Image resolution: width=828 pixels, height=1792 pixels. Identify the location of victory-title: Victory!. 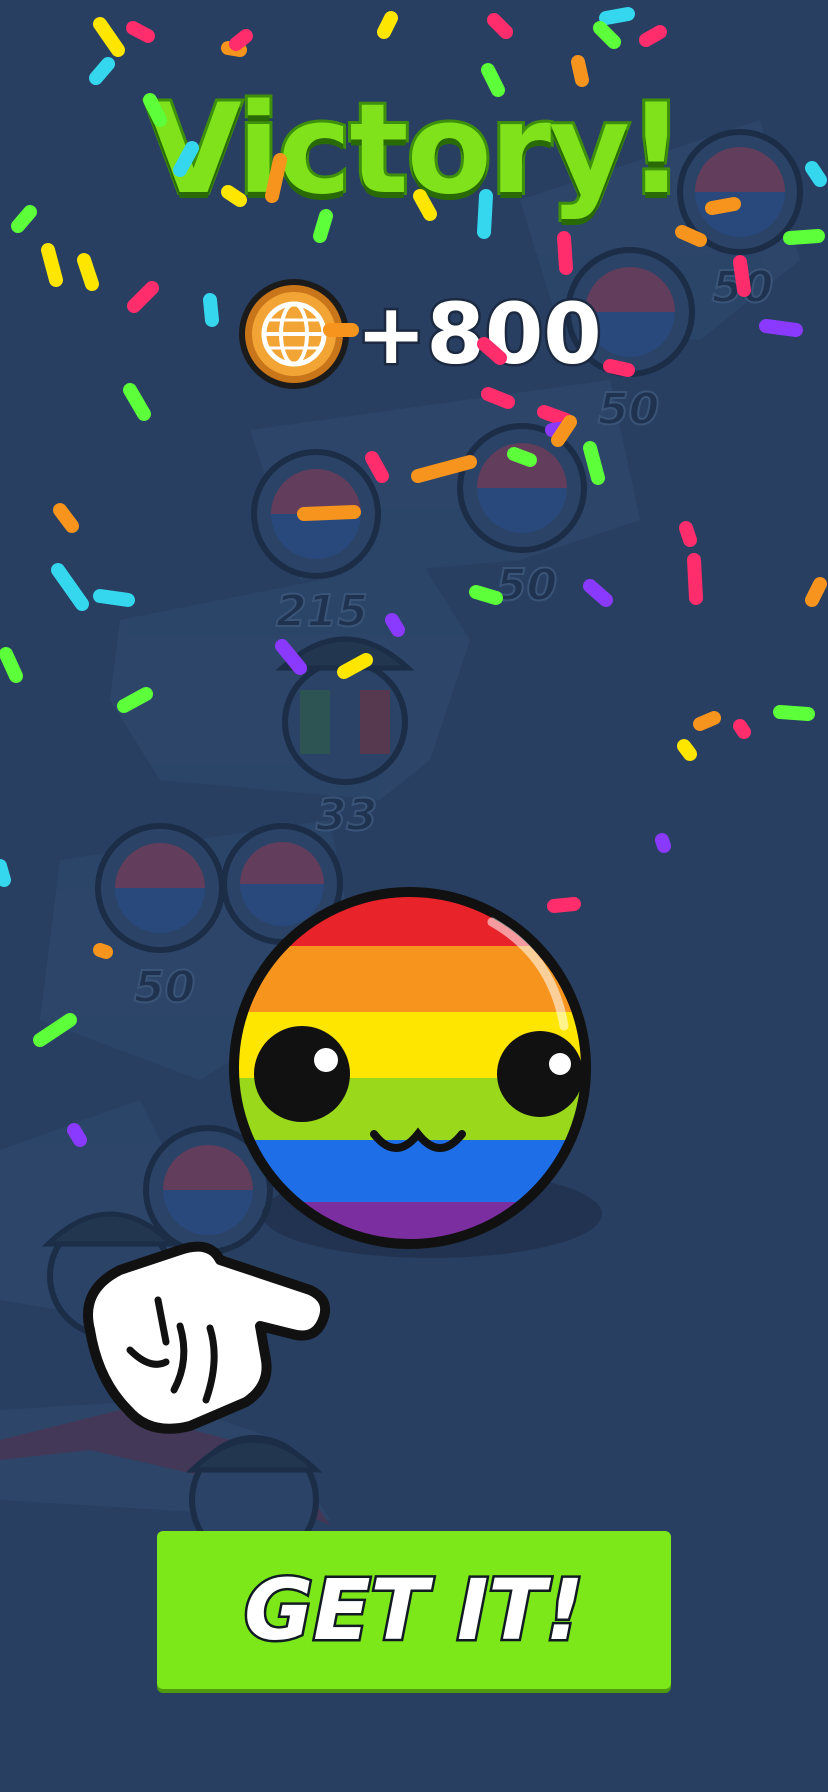
(415, 150).